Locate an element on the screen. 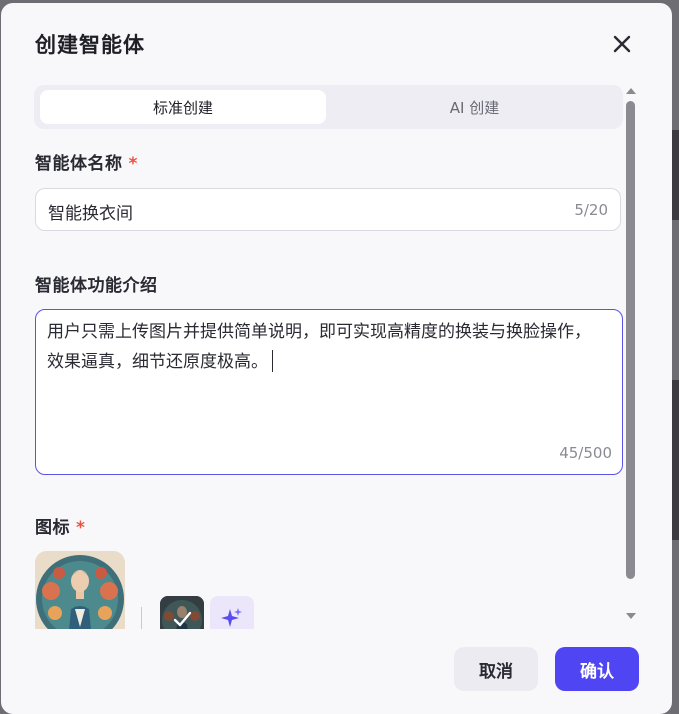 The width and height of the screenshot is (679, 714). scrollbar-thumb is located at coordinates (630, 340).